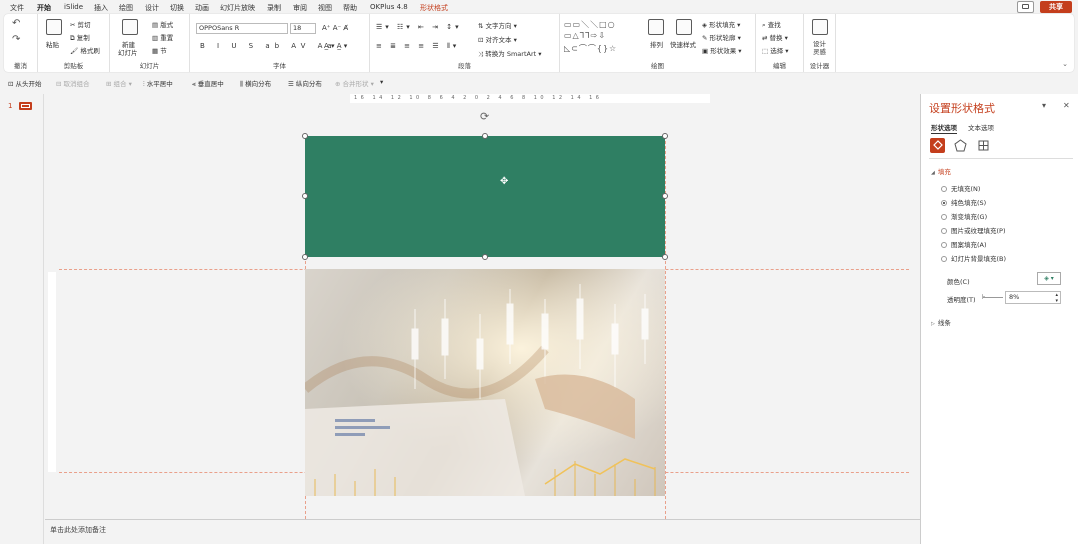 The height and width of the screenshot is (544, 1078). Describe the element at coordinates (17, 8) in the screenshot. I see `tab-file: 文件` at that location.